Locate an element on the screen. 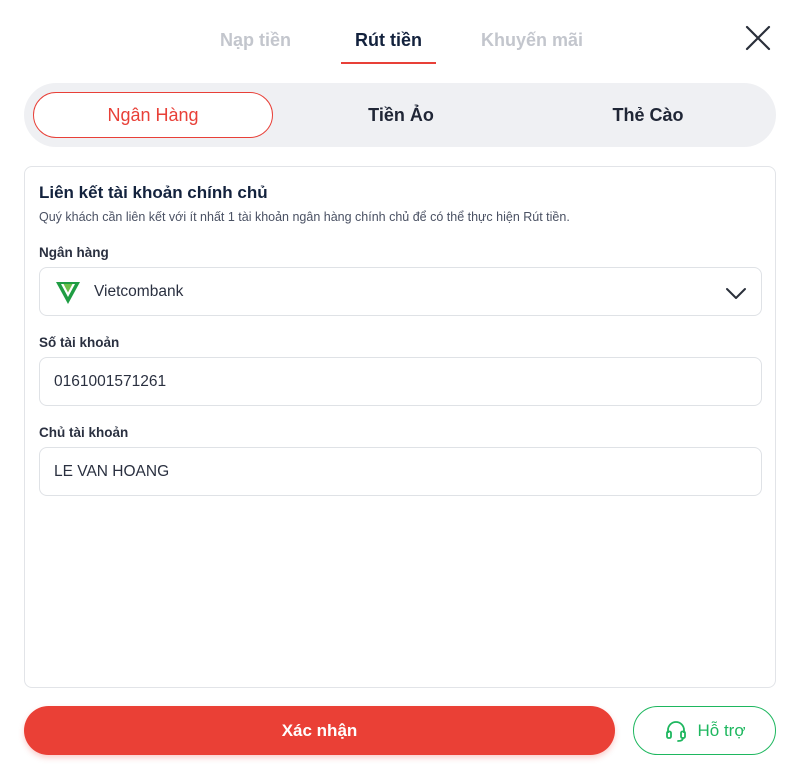 Image resolution: width=800 pixels, height=778 pixels. active-tab-indicator is located at coordinates (388, 63).